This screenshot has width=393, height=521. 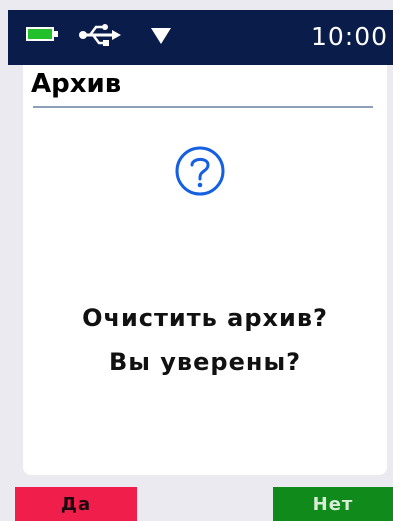 I want to click on confirm-message-line1: Очистить архив?, so click(x=205, y=318).